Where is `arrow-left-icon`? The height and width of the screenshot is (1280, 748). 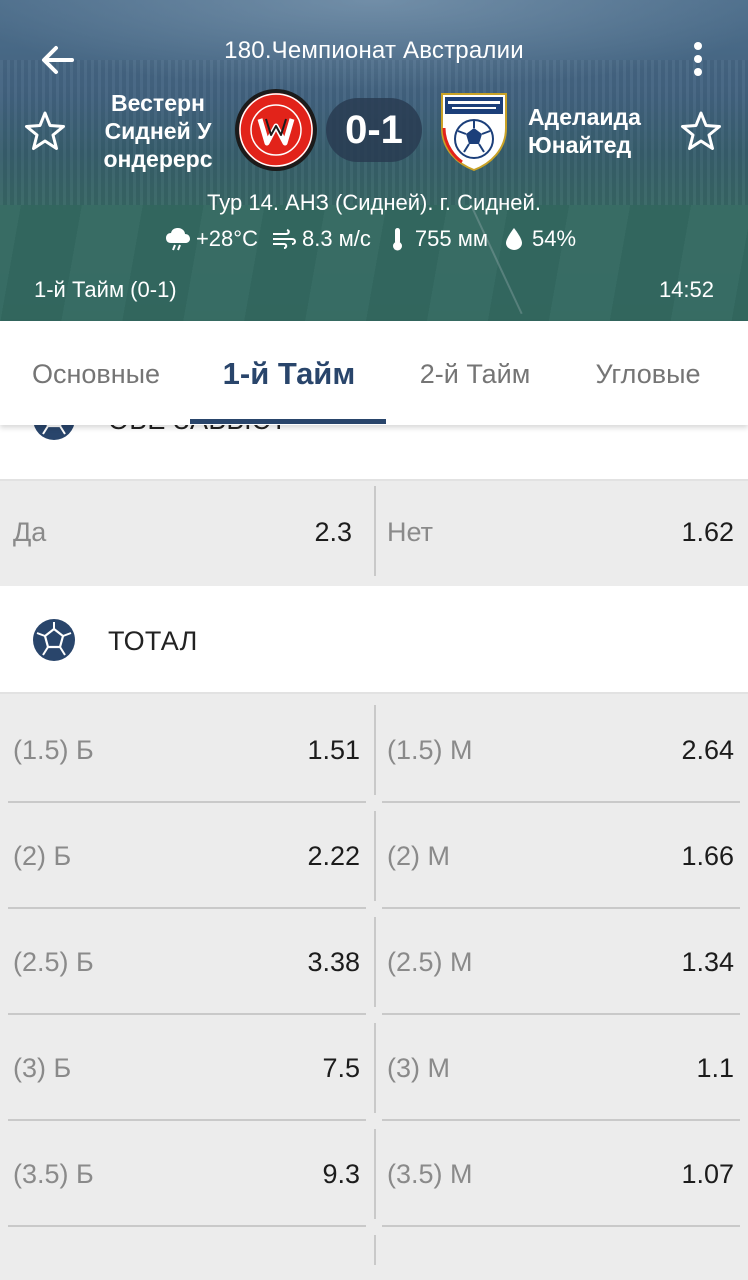
arrow-left-icon is located at coordinates (58, 60).